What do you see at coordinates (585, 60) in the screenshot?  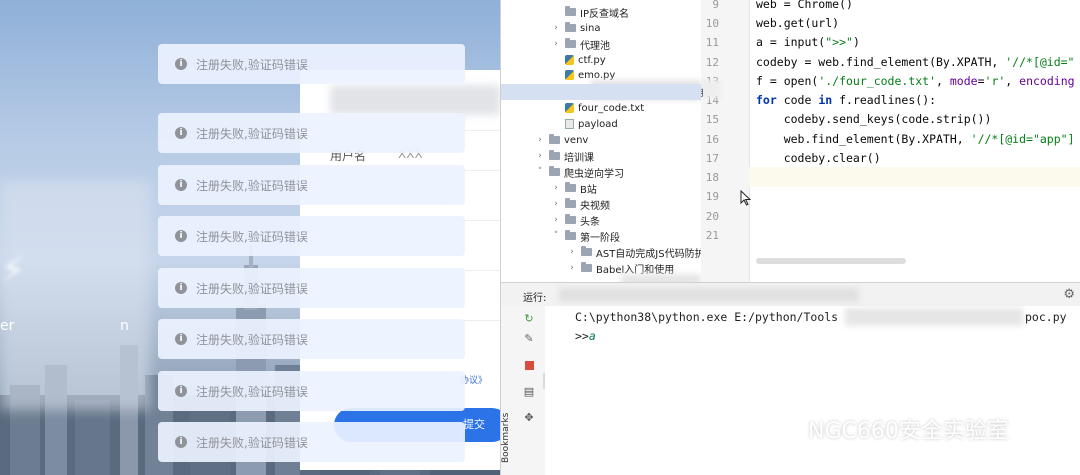 I see `tree-item-ctf-py: ctf.py` at bounding box center [585, 60].